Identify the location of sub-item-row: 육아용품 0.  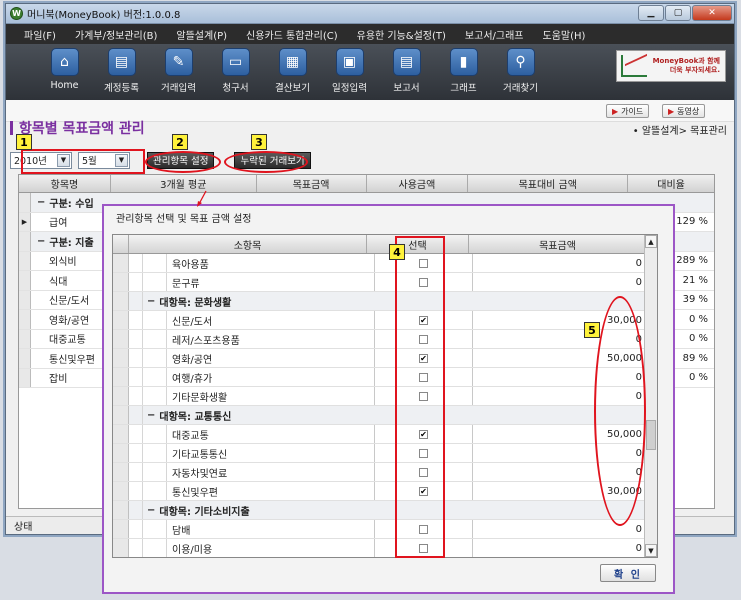
(379, 263).